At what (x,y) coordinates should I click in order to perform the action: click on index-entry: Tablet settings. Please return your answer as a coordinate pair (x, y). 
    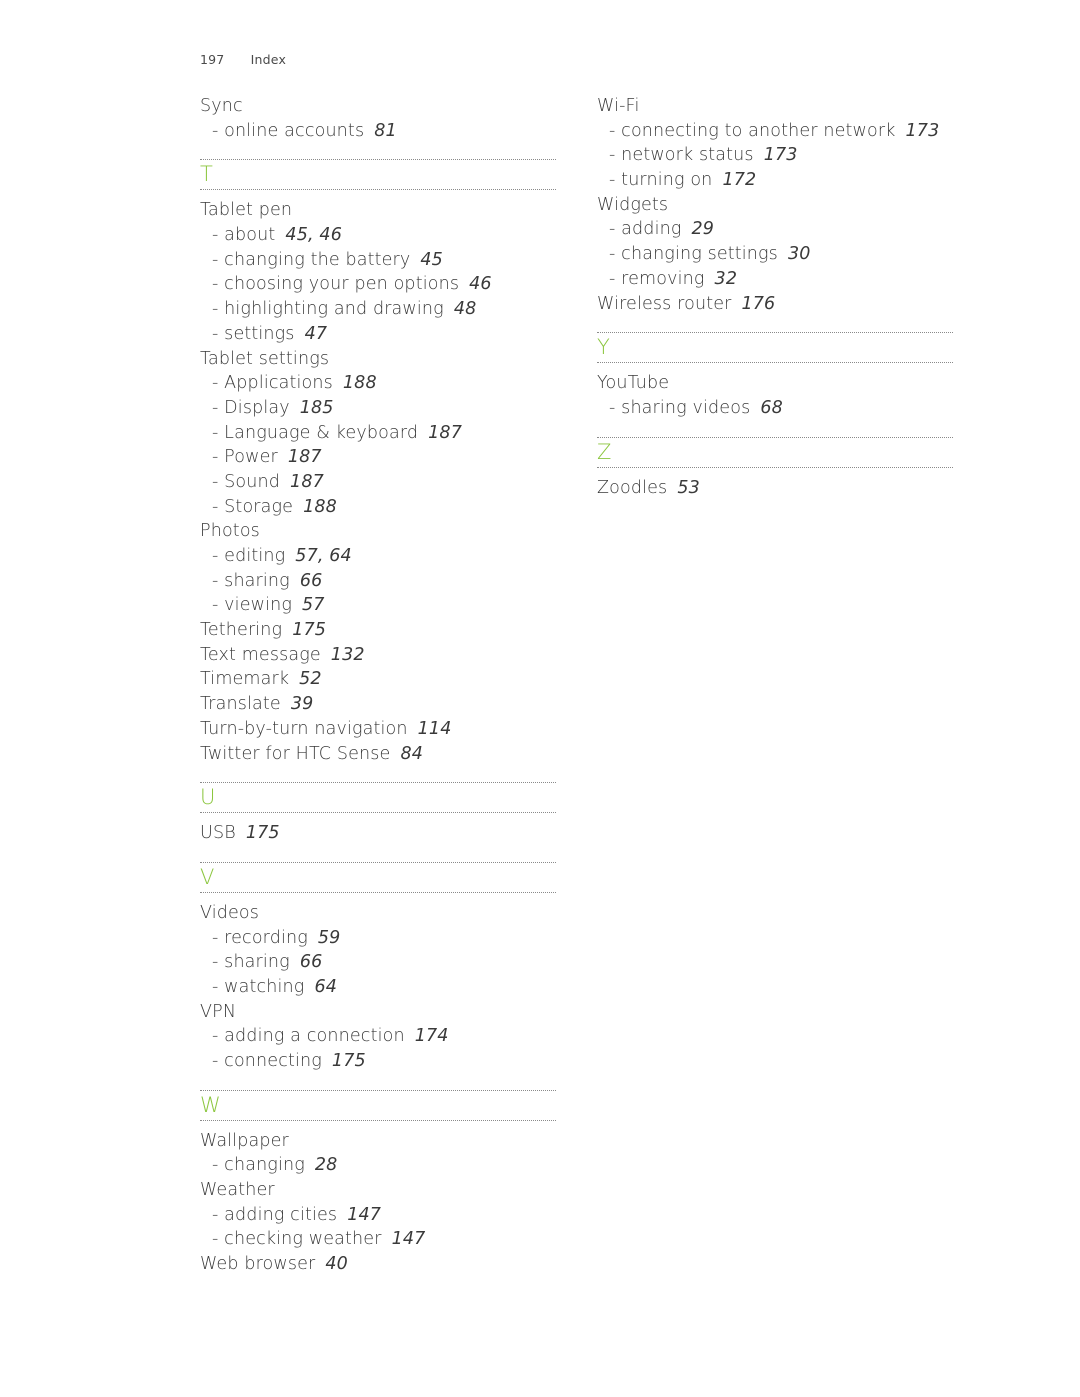
    Looking at the image, I should click on (378, 359).